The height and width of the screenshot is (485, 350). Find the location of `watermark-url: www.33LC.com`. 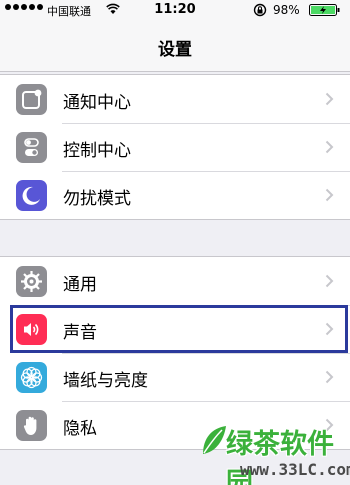

watermark-url: www.33LC.com is located at coordinates (295, 469).